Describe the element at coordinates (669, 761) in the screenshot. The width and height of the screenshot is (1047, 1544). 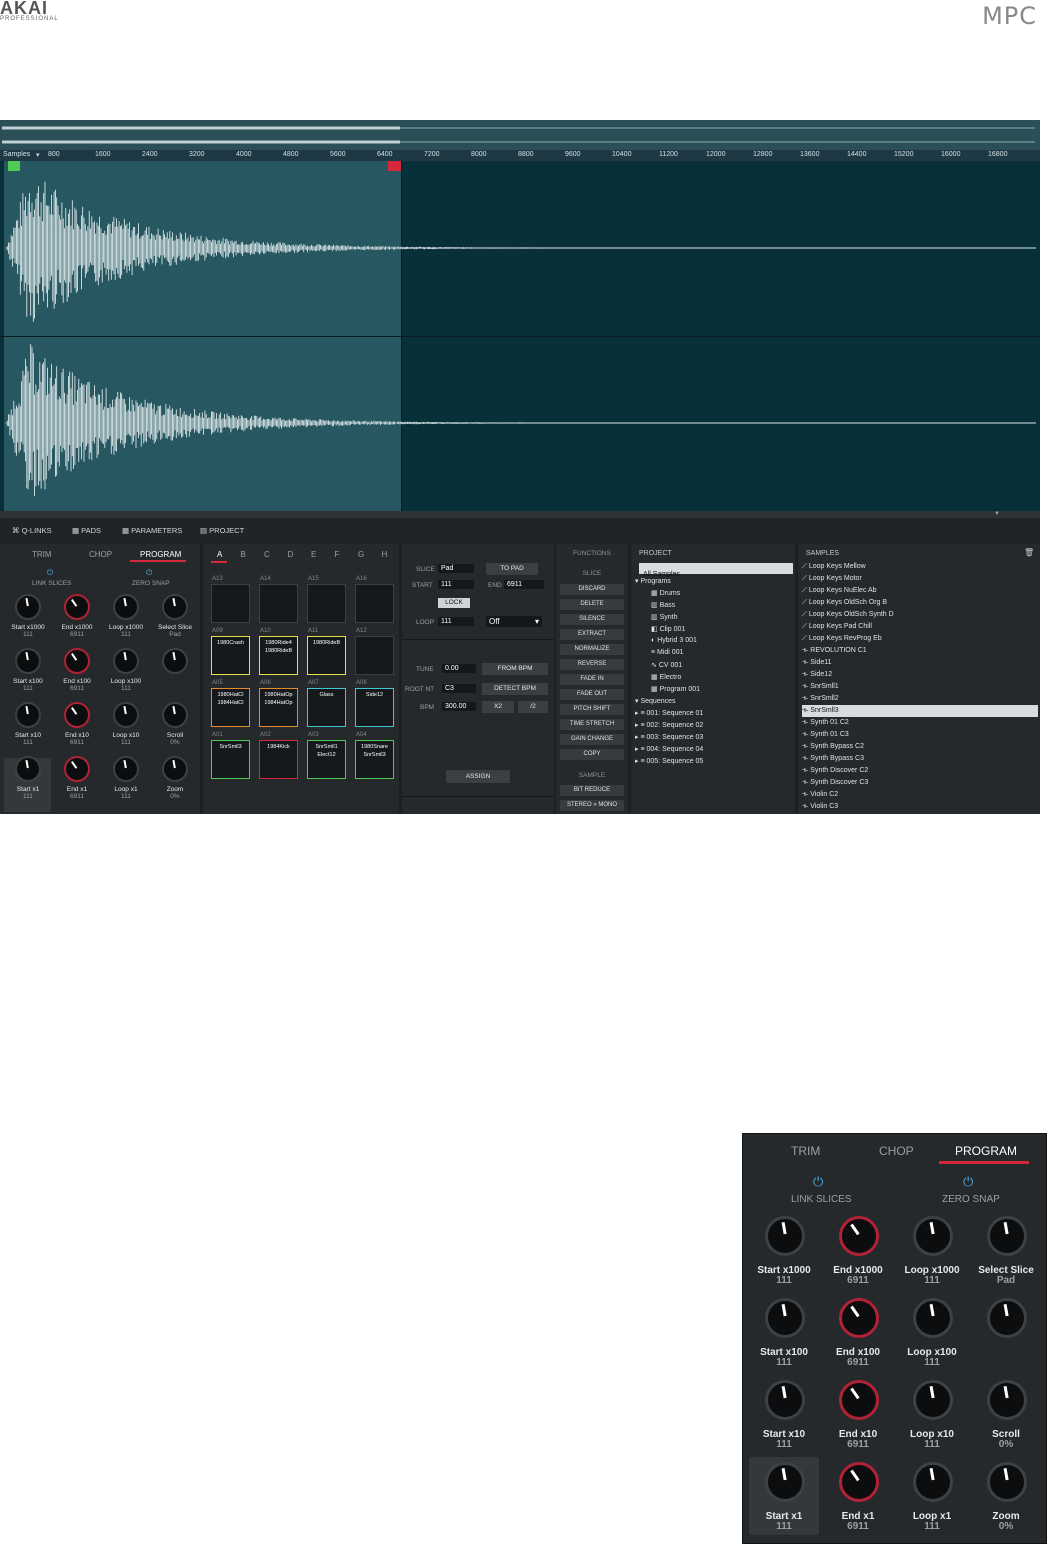
I see `sequence-item: ▸ ≡ 005: Sequence 05` at that location.